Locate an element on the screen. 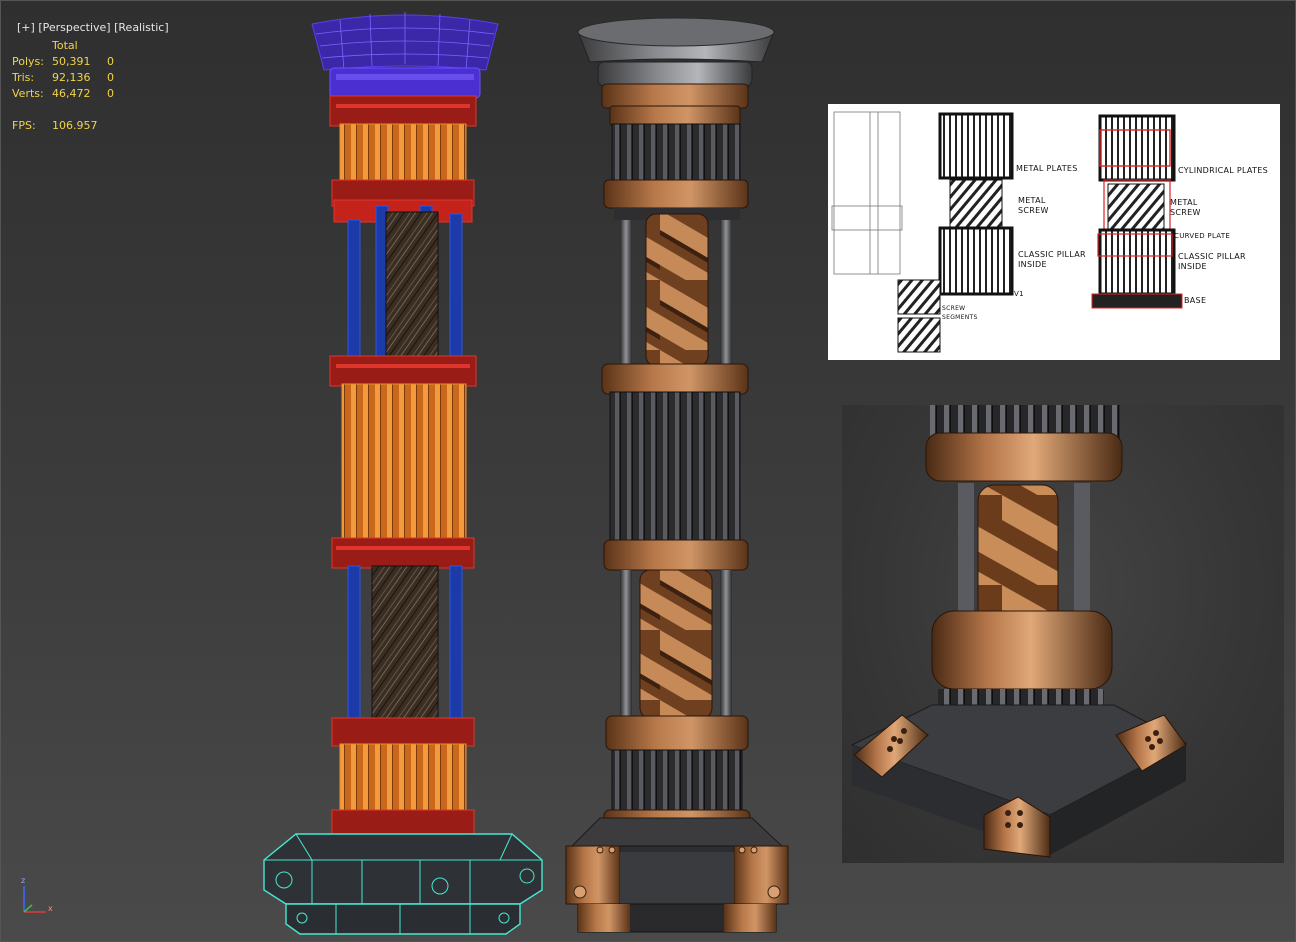 The height and width of the screenshot is (942, 1296). ref-note-metal-screw-2: METAL SCREW is located at coordinates (1185, 207).